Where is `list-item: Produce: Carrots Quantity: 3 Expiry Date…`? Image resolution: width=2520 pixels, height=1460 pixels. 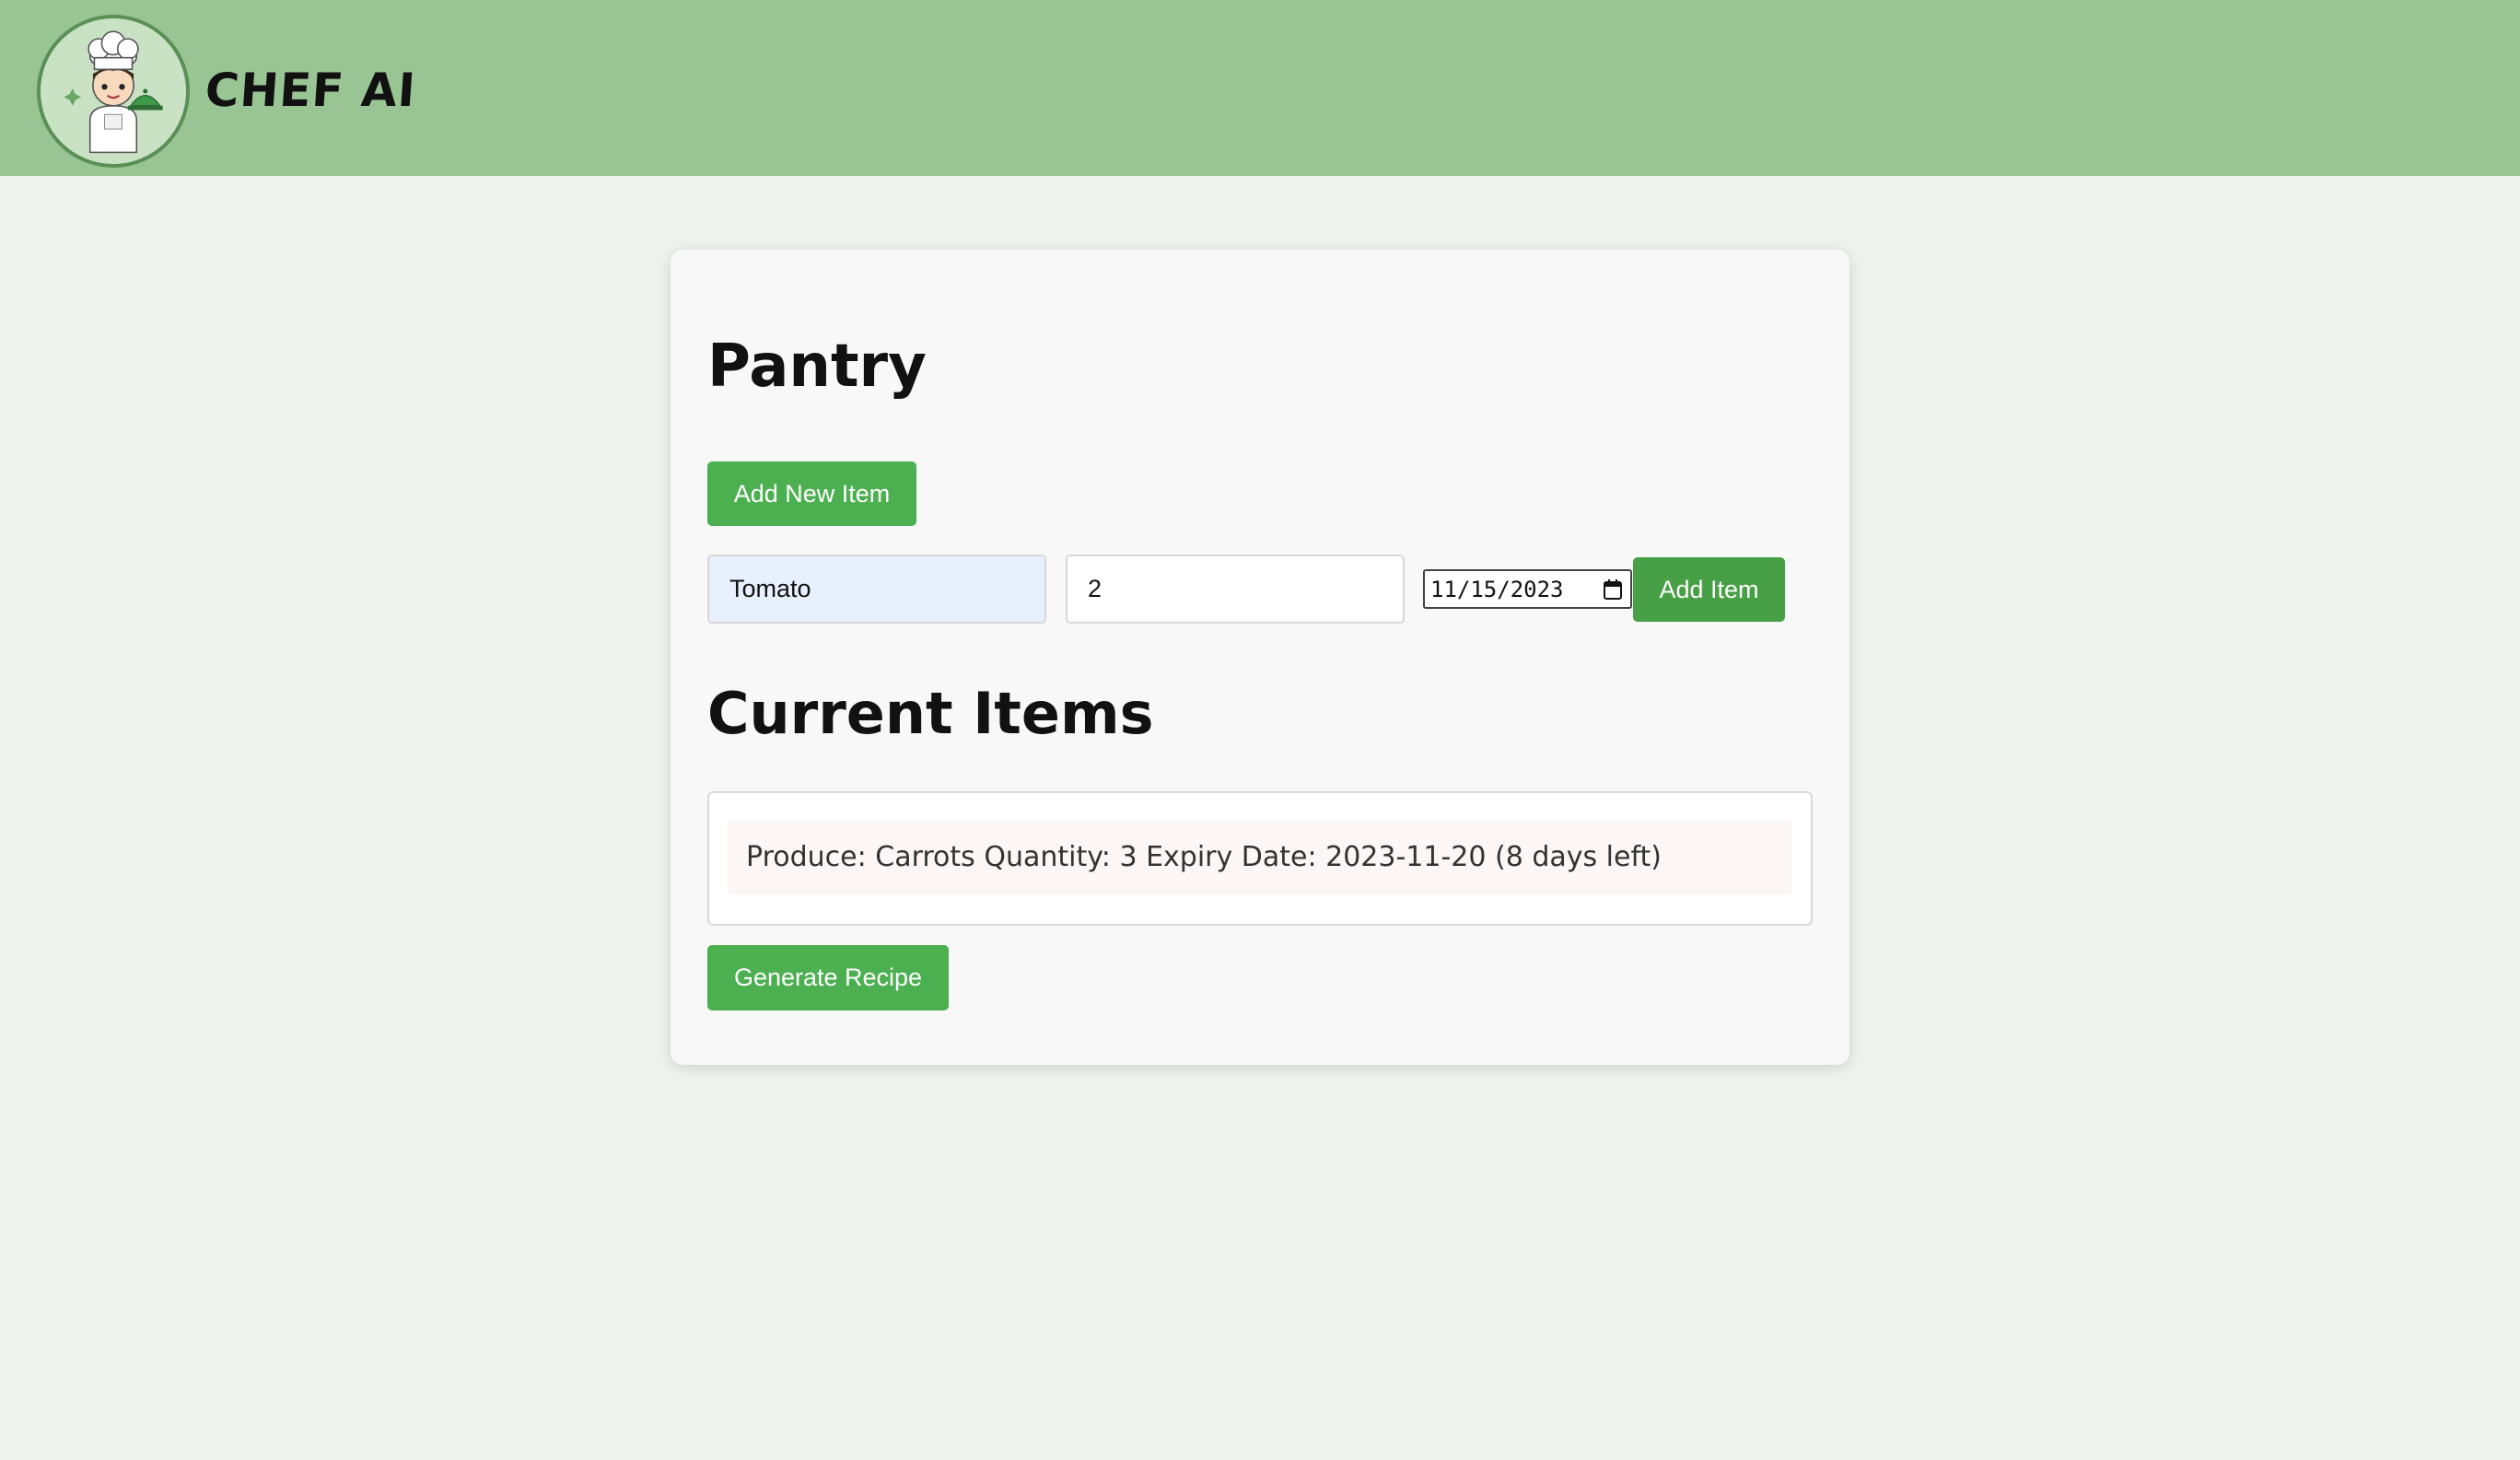 list-item: Produce: Carrots Quantity: 3 Expiry Date… is located at coordinates (1260, 857).